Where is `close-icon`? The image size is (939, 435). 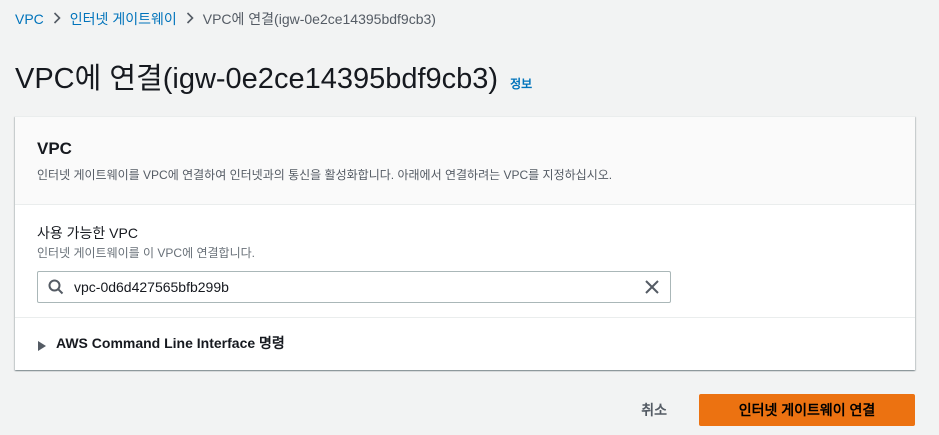
close-icon is located at coordinates (652, 287).